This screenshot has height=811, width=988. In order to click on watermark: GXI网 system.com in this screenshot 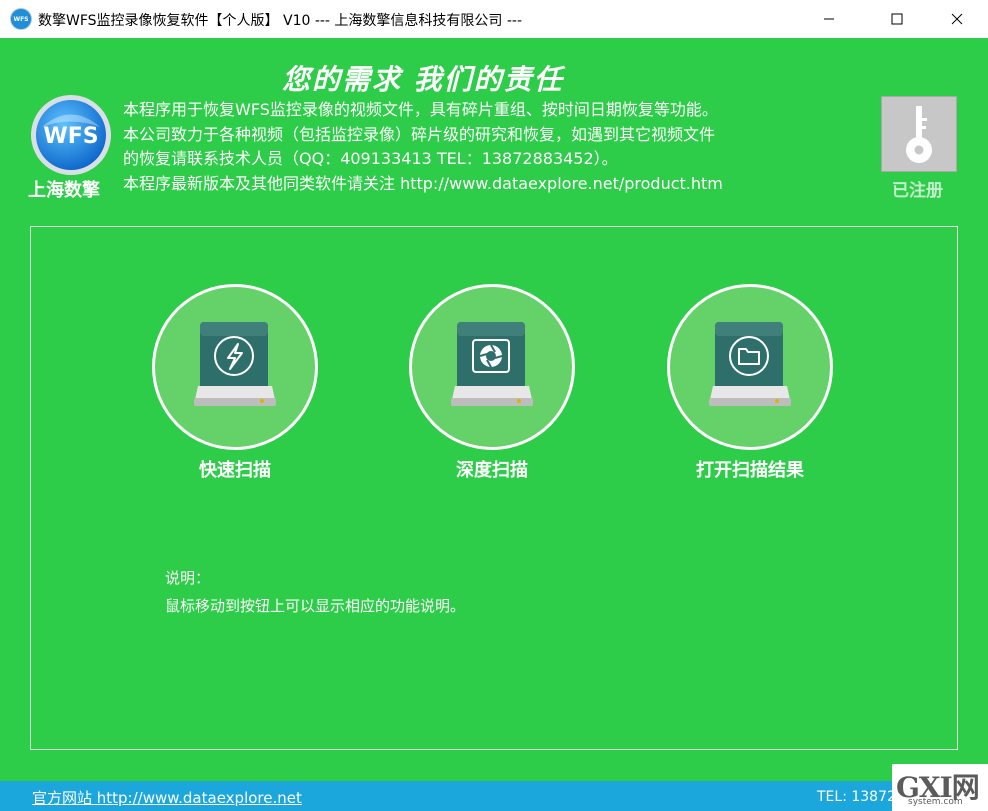, I will do `click(940, 787)`.